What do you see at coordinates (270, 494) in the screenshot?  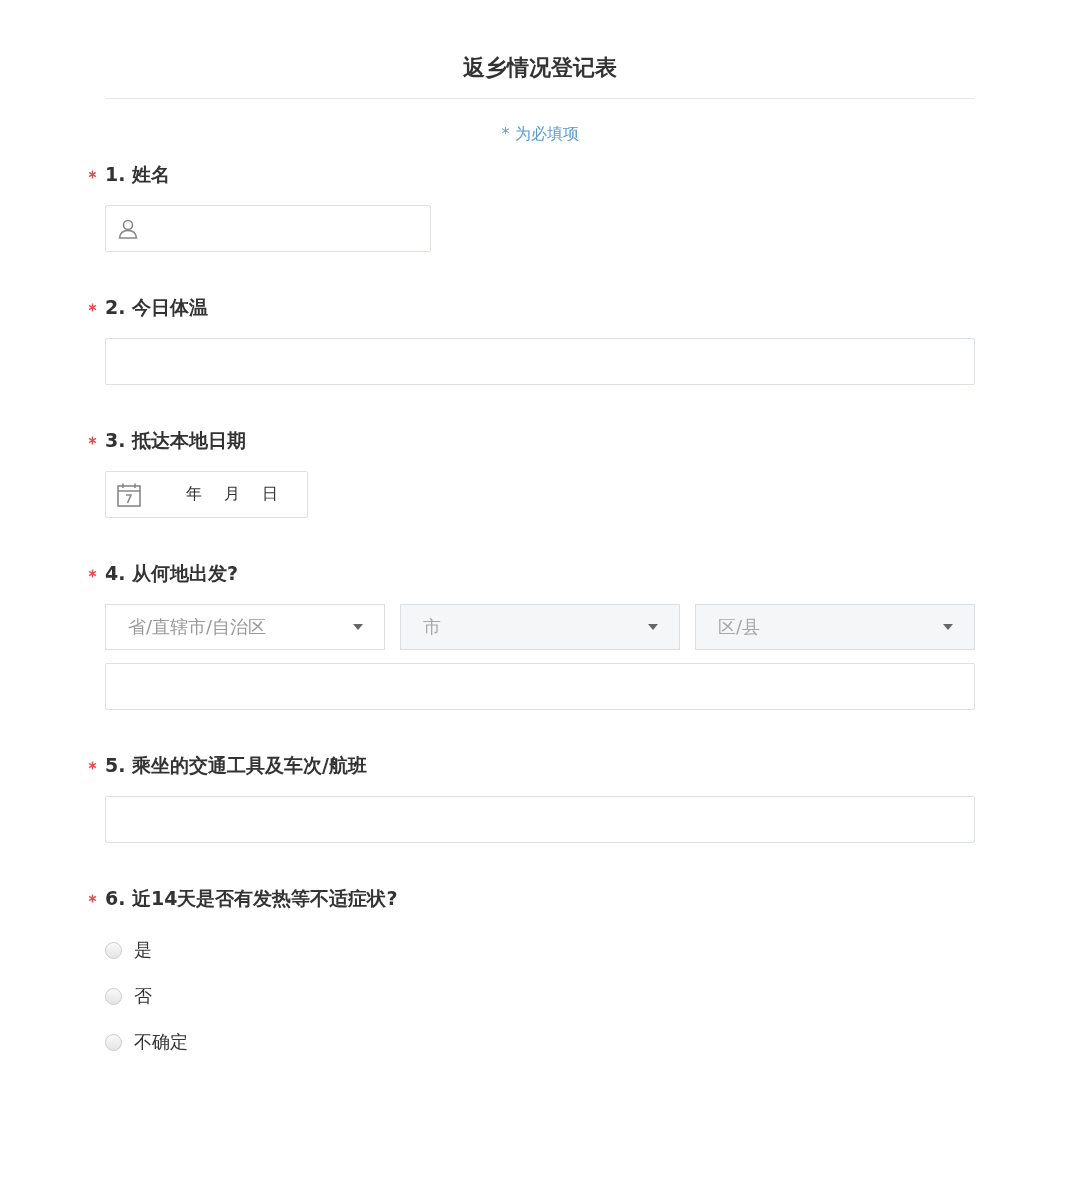 I see `date-unit: 日` at bounding box center [270, 494].